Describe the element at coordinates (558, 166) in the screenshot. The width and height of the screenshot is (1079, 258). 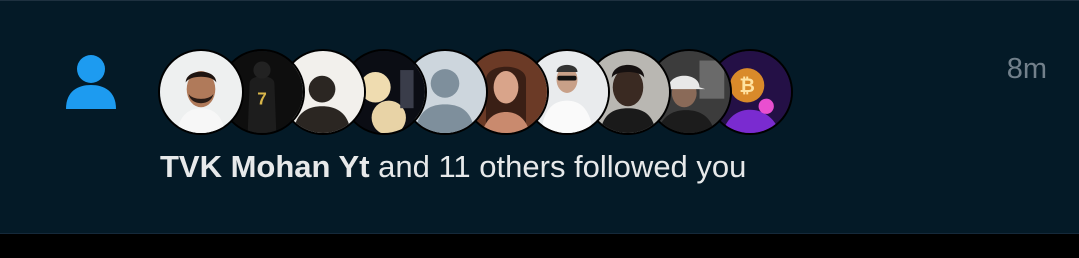
I see `message-rest: and 11 others followed you` at that location.